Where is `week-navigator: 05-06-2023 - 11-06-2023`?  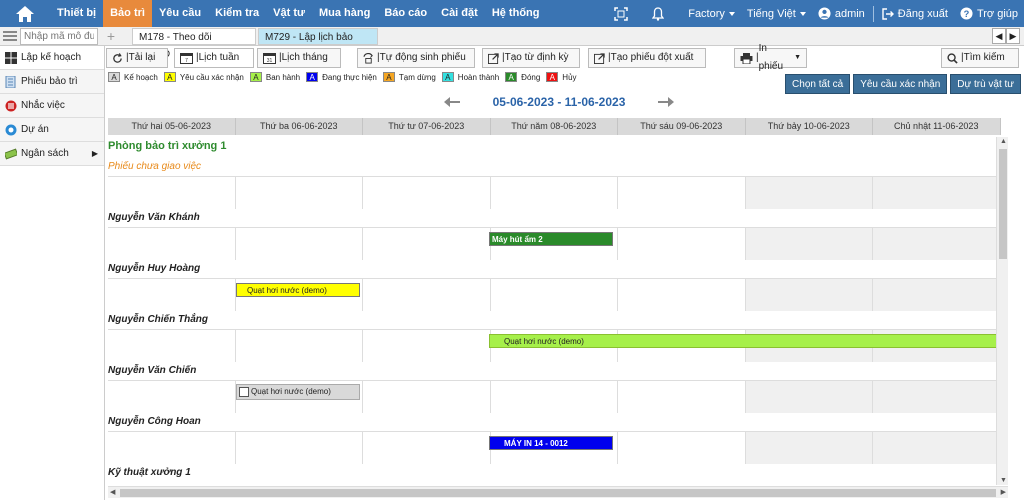 week-navigator: 05-06-2023 - 11-06-2023 is located at coordinates (559, 102).